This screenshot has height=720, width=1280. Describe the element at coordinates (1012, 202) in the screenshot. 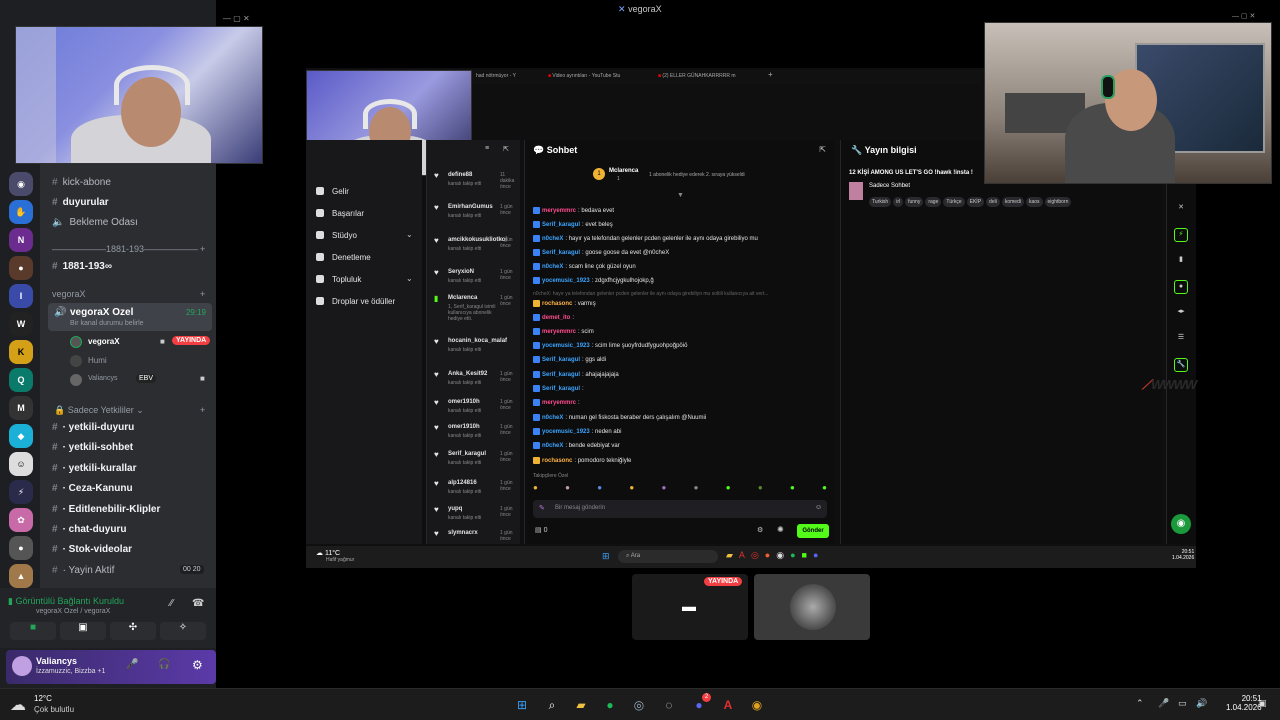

I see `stream-tag: komedi` at that location.